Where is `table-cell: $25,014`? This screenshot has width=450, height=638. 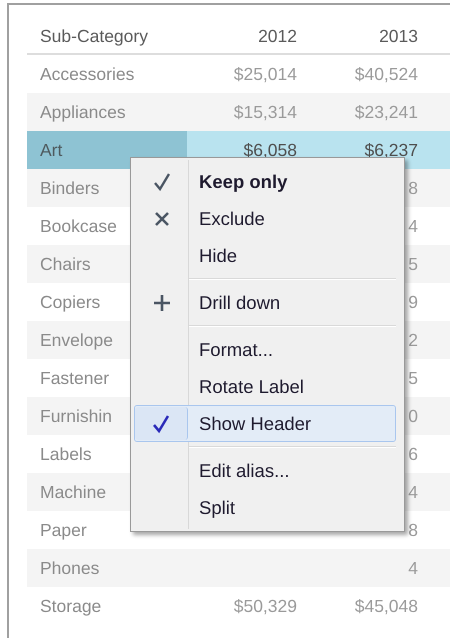
table-cell: $25,014 is located at coordinates (265, 74).